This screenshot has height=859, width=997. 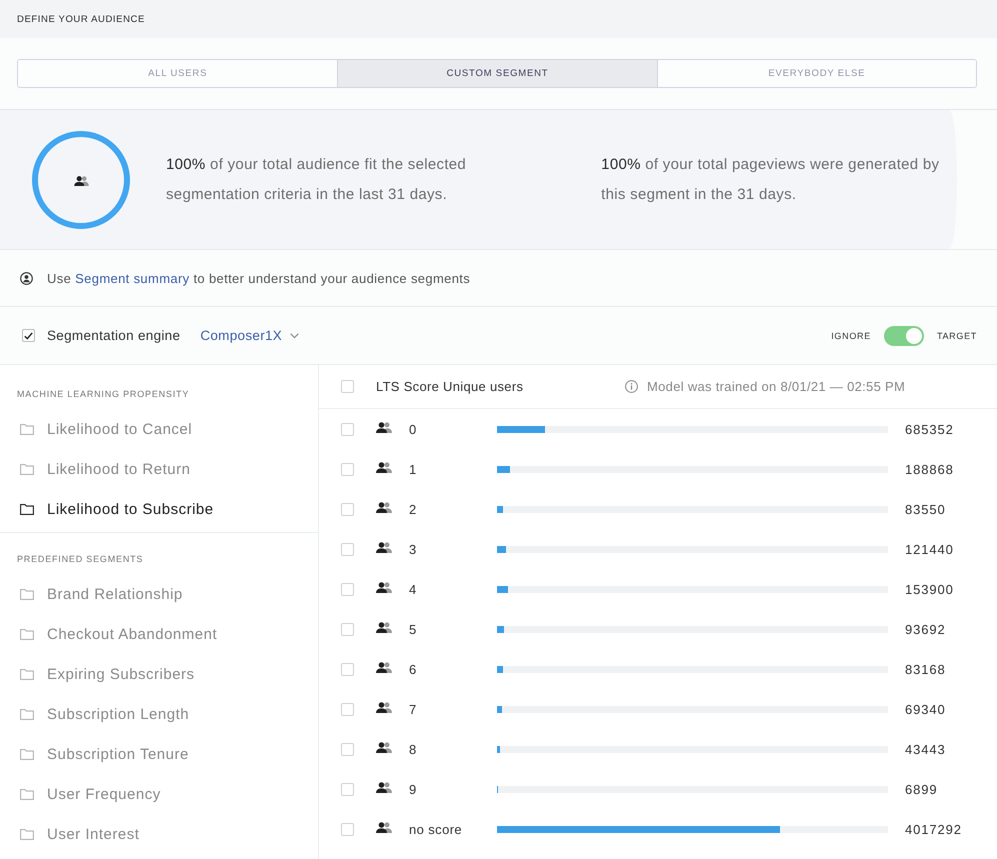 What do you see at coordinates (436, 829) in the screenshot?
I see `score-label: no score` at bounding box center [436, 829].